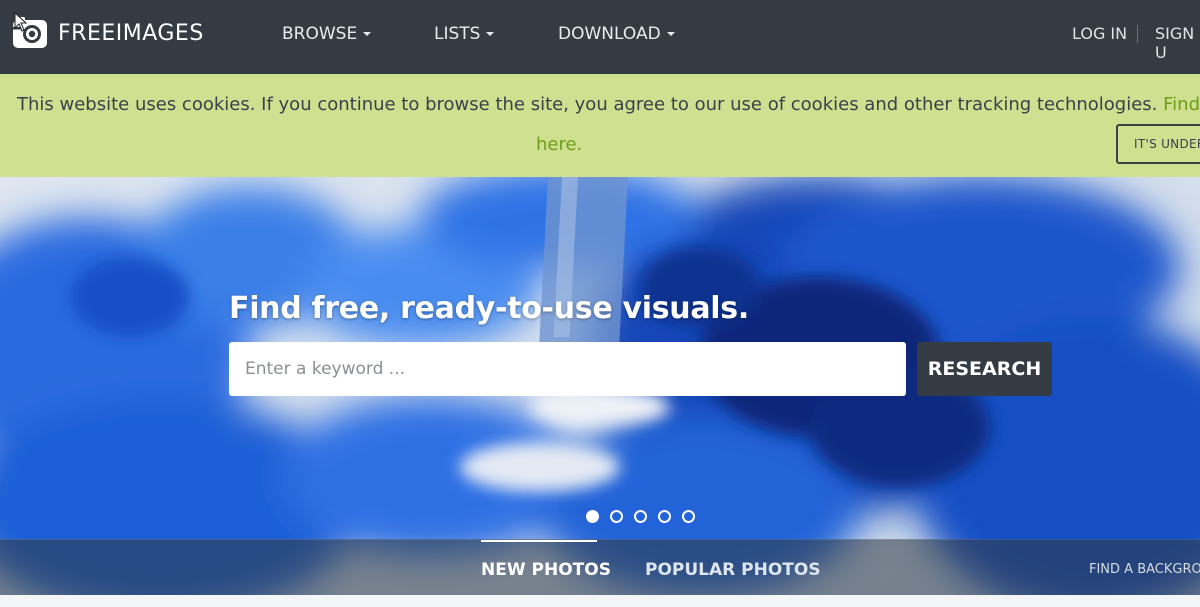  Describe the element at coordinates (1177, 43) in the screenshot. I see `signup-link: SIGN U` at that location.